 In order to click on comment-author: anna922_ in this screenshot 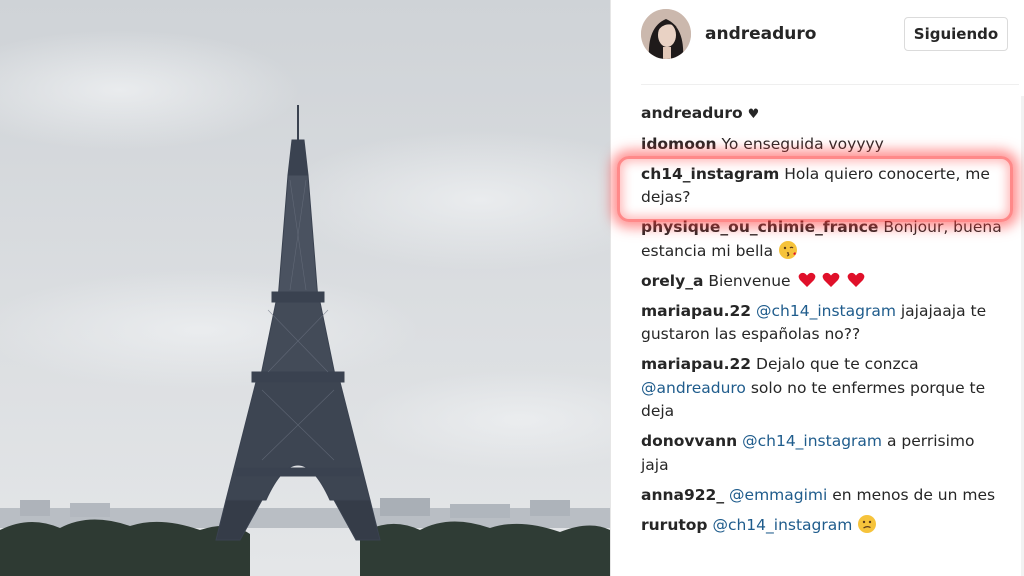, I will do `click(682, 495)`.